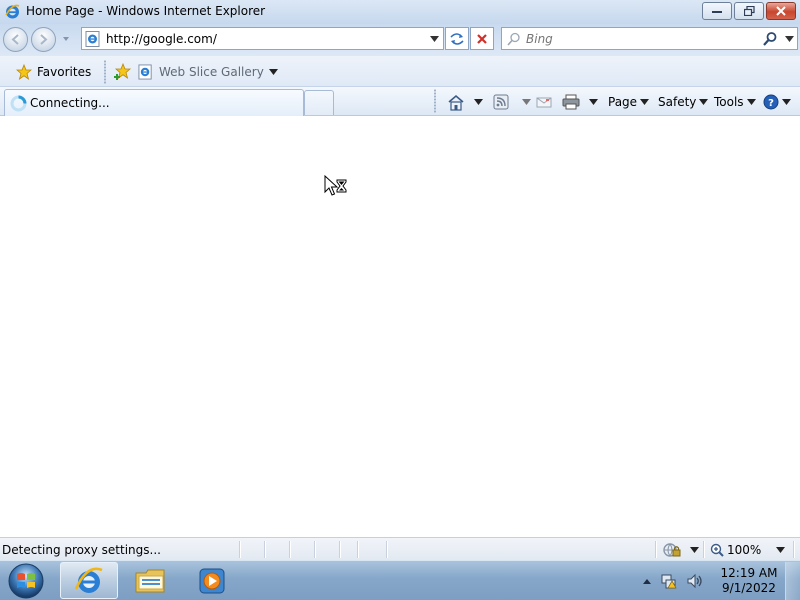  I want to click on start-button, so click(26, 581).